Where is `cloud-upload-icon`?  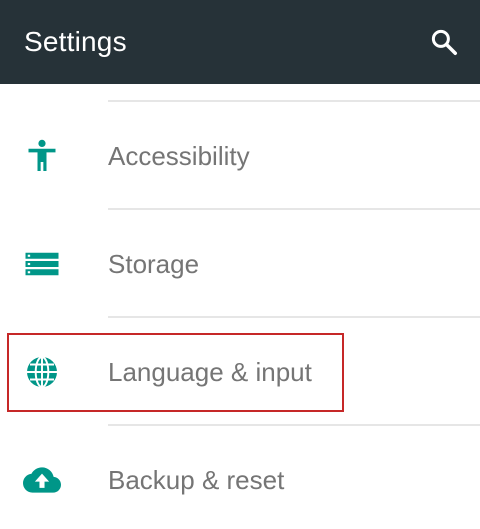
cloud-upload-icon is located at coordinates (42, 480).